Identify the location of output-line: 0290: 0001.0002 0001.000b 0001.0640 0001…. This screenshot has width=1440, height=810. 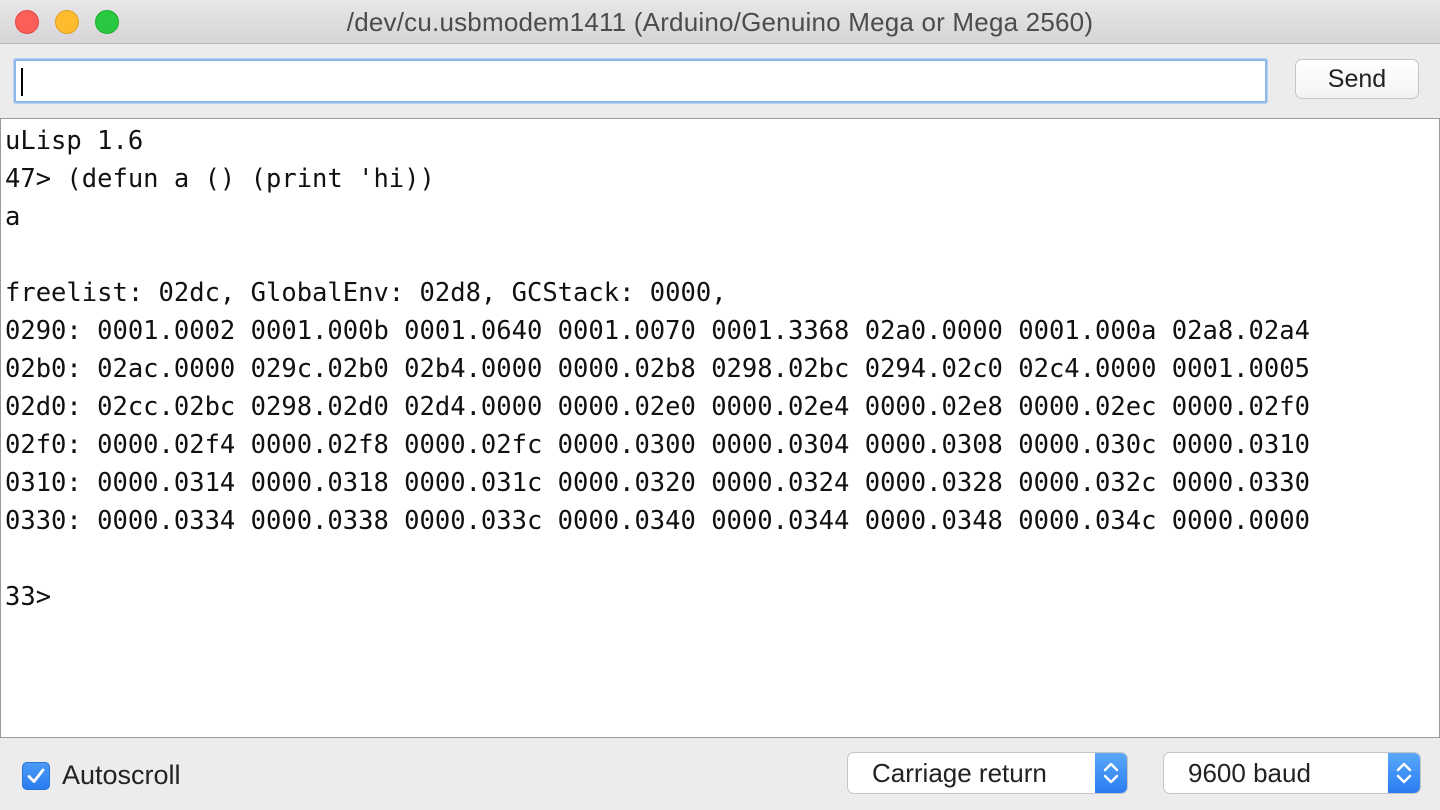
(657, 331).